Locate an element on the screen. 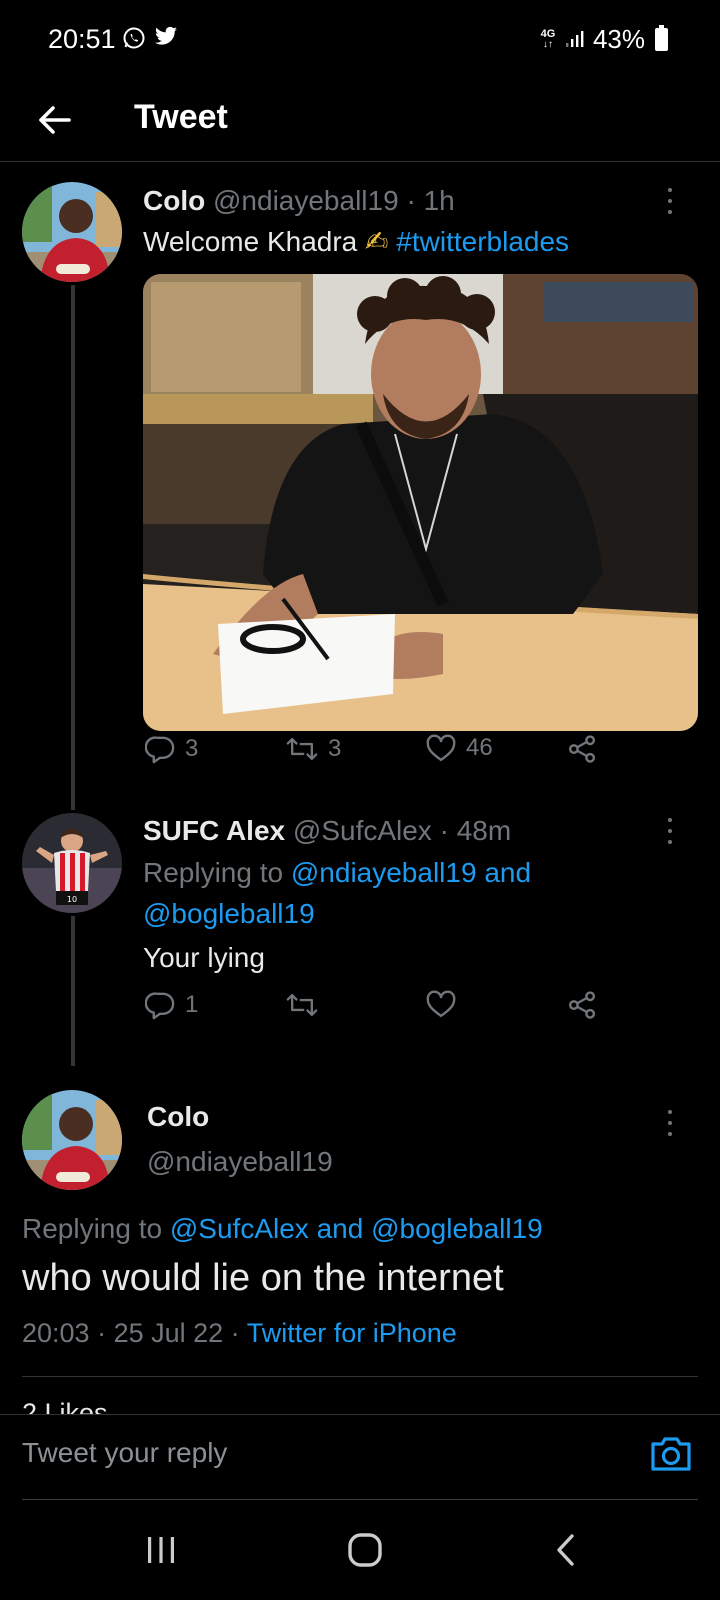 Image resolution: width=720 pixels, height=1600 pixels. status-right: 4G ↓↑ 43% is located at coordinates (603, 39).